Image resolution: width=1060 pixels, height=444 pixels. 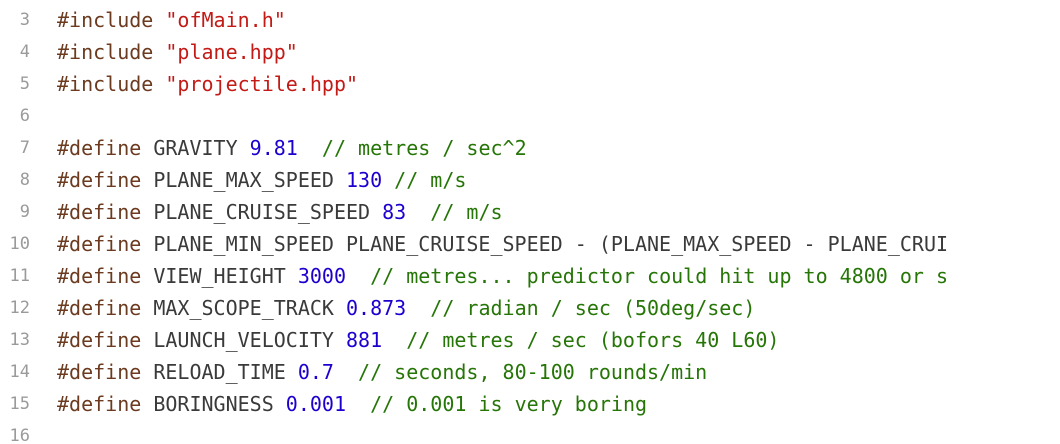 I want to click on code-token-comment: // radian / sec (50deg/sec), so click(x=581, y=308).